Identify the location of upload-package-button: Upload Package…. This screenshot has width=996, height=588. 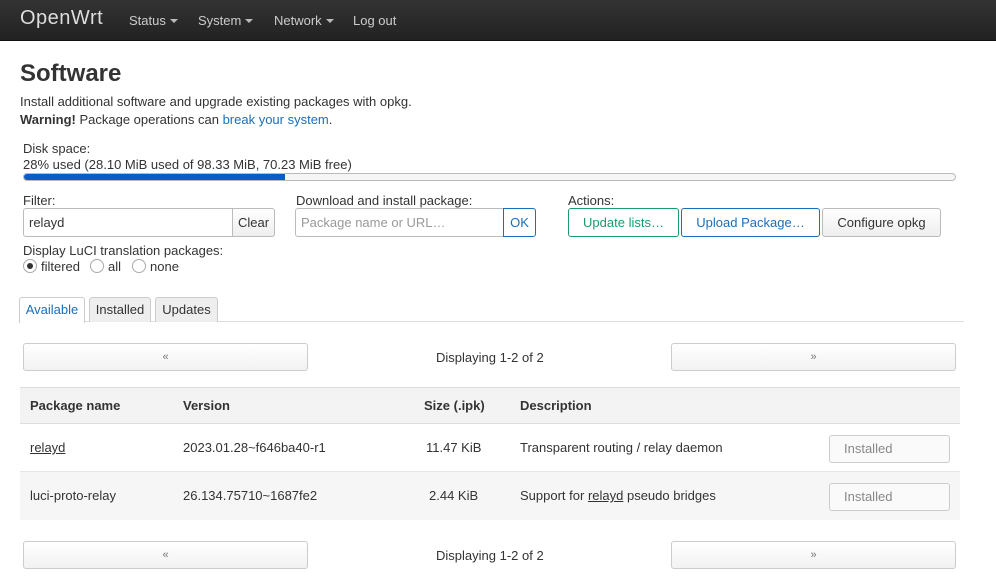
(750, 222).